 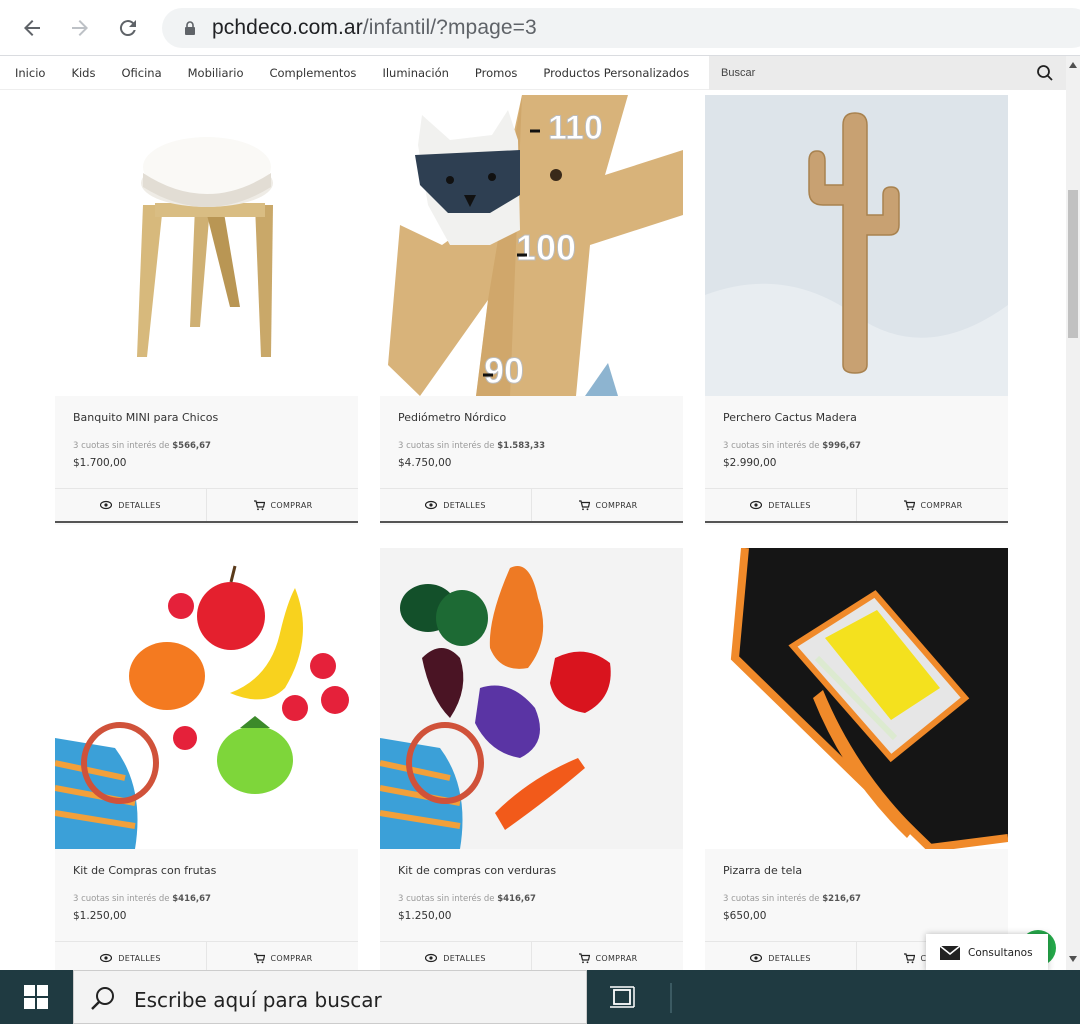 What do you see at coordinates (425, 463) in the screenshot?
I see `product-price: $4.750,00` at bounding box center [425, 463].